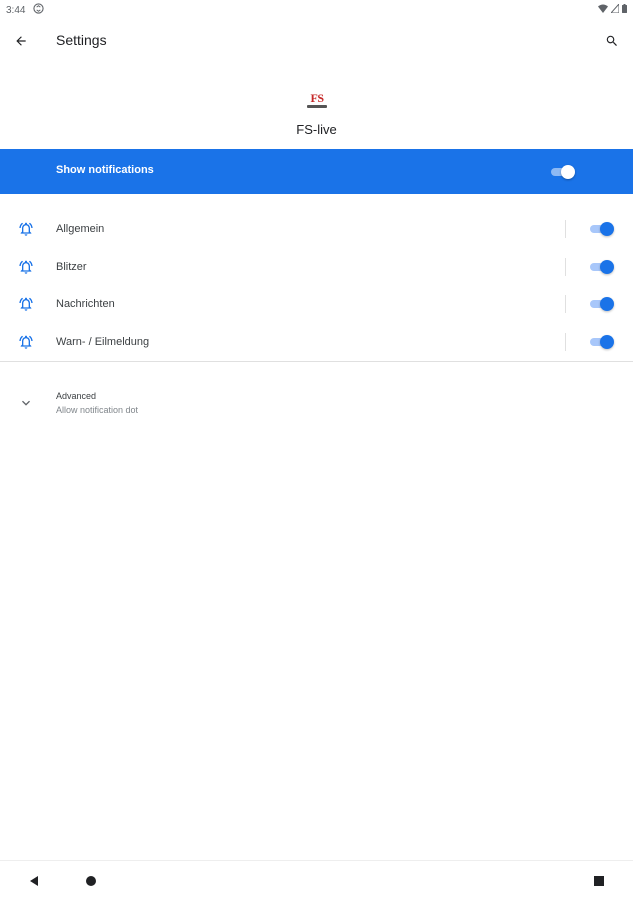  What do you see at coordinates (103, 341) in the screenshot?
I see `channel-label: Warn- / Eilmeldung` at bounding box center [103, 341].